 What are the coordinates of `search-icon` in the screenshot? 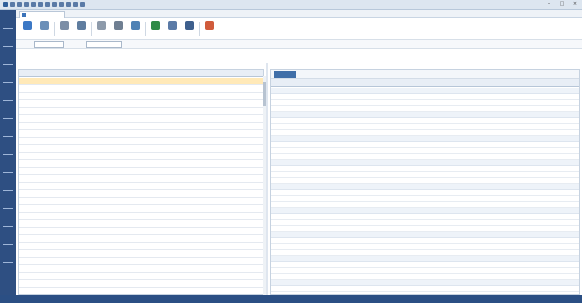 It's located at (27, 25).